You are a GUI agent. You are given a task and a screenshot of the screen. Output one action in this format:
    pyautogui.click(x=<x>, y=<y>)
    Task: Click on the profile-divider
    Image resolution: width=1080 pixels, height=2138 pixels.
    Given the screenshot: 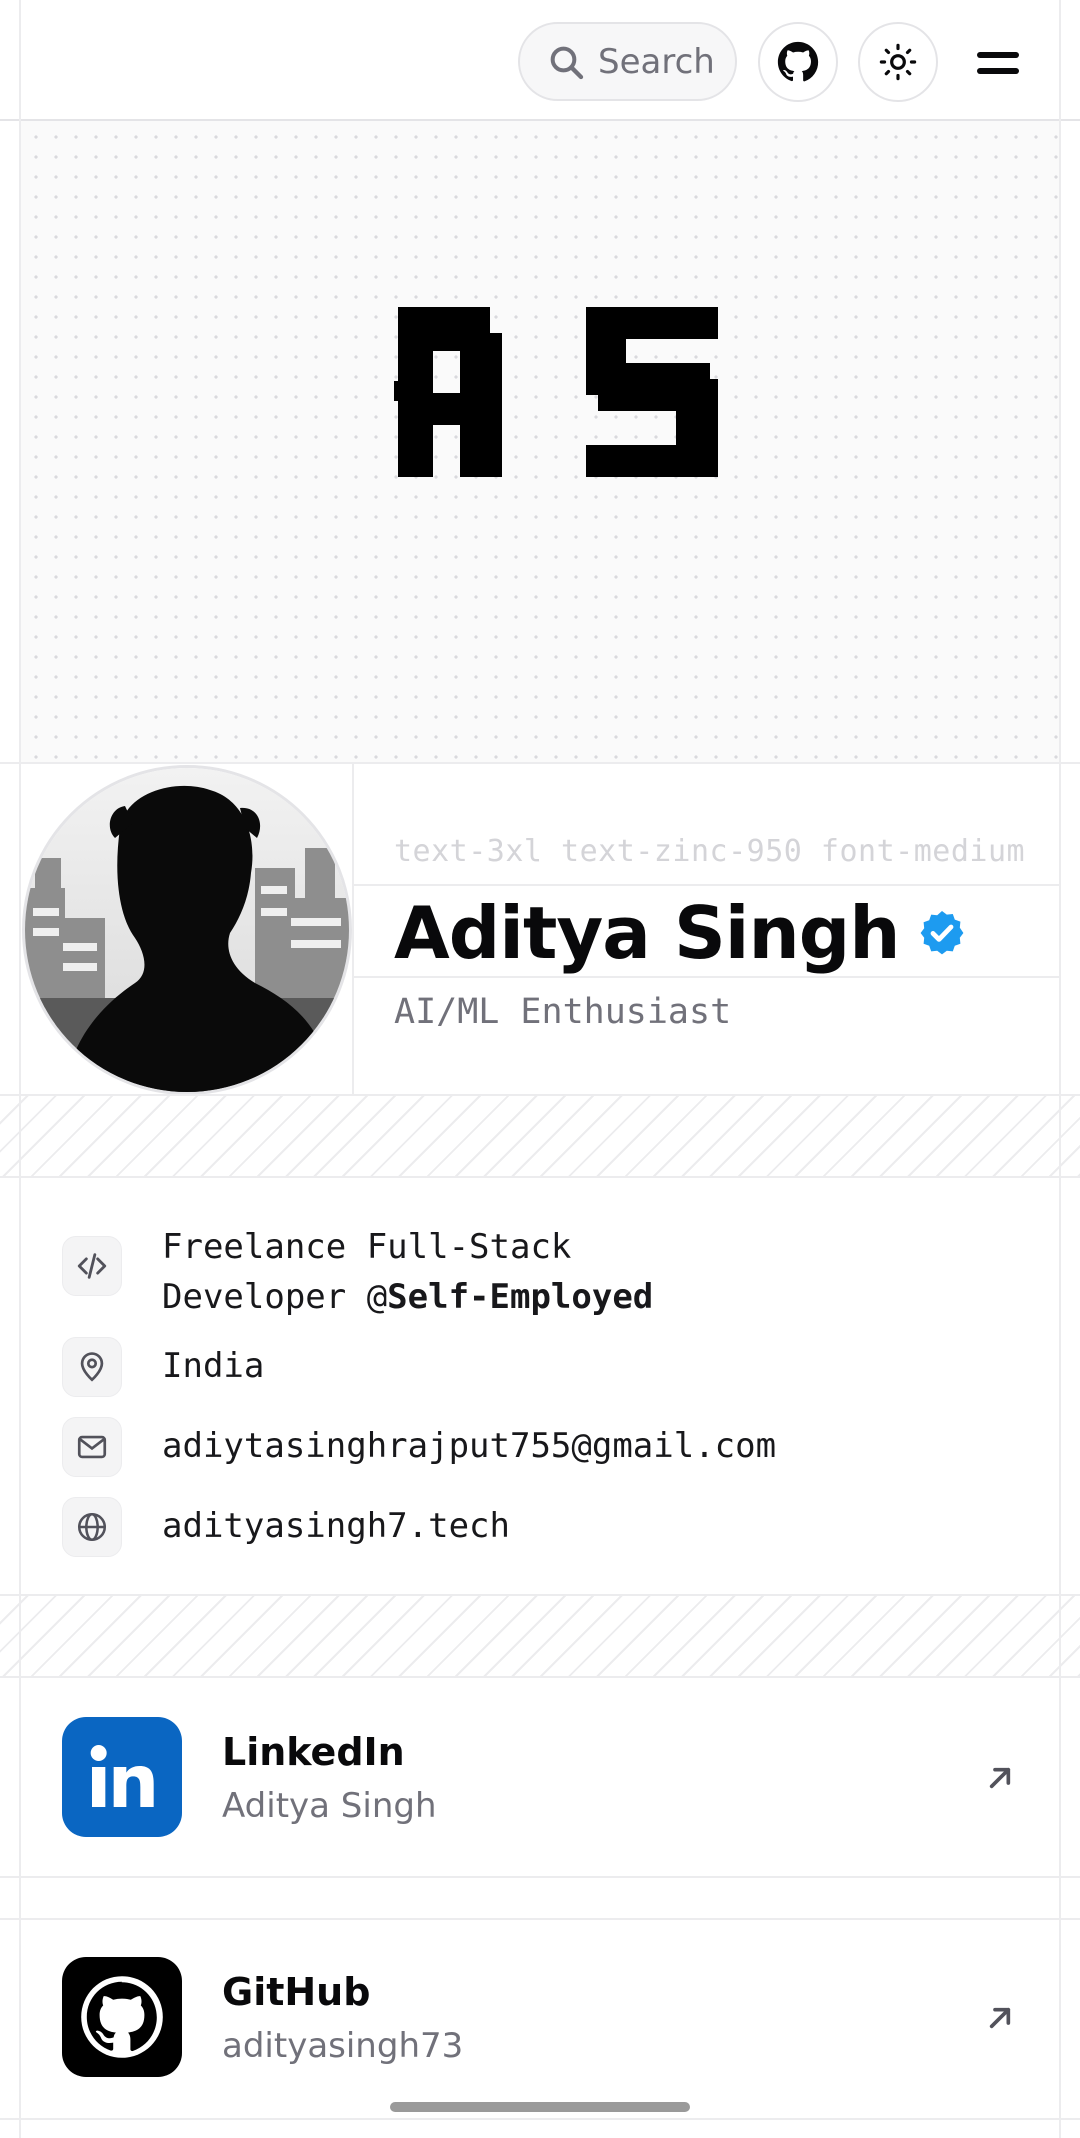 What is the action you would take?
    pyautogui.click(x=353, y=929)
    